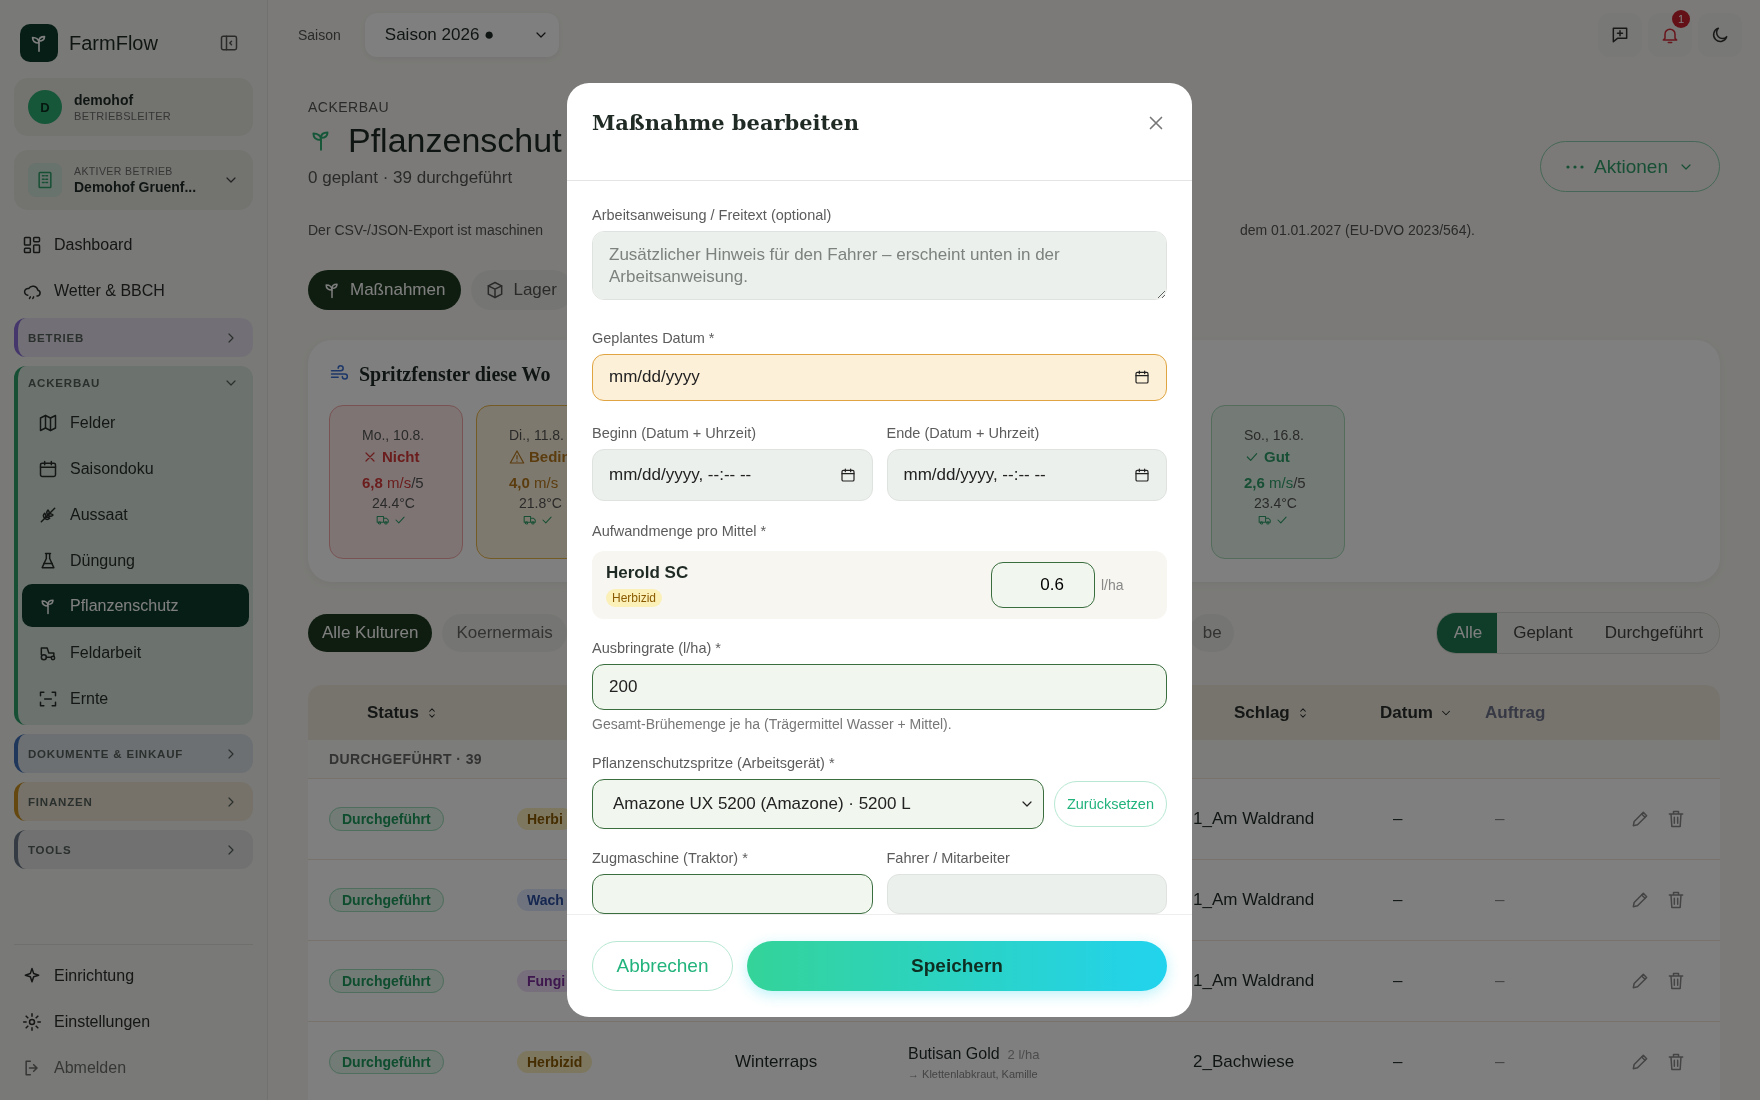 The width and height of the screenshot is (1760, 1100). Describe the element at coordinates (713, 763) in the screenshot. I see `field-label: Pflanzenschutzspritze (Arbeitsgerät) *` at that location.